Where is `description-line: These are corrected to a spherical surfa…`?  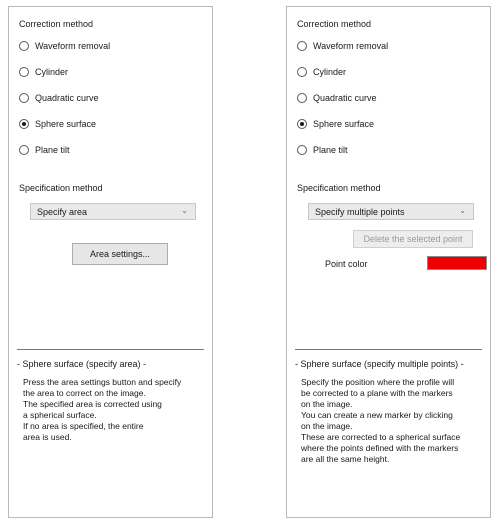
description-line: These are corrected to a spherical surfa… is located at coordinates (381, 437).